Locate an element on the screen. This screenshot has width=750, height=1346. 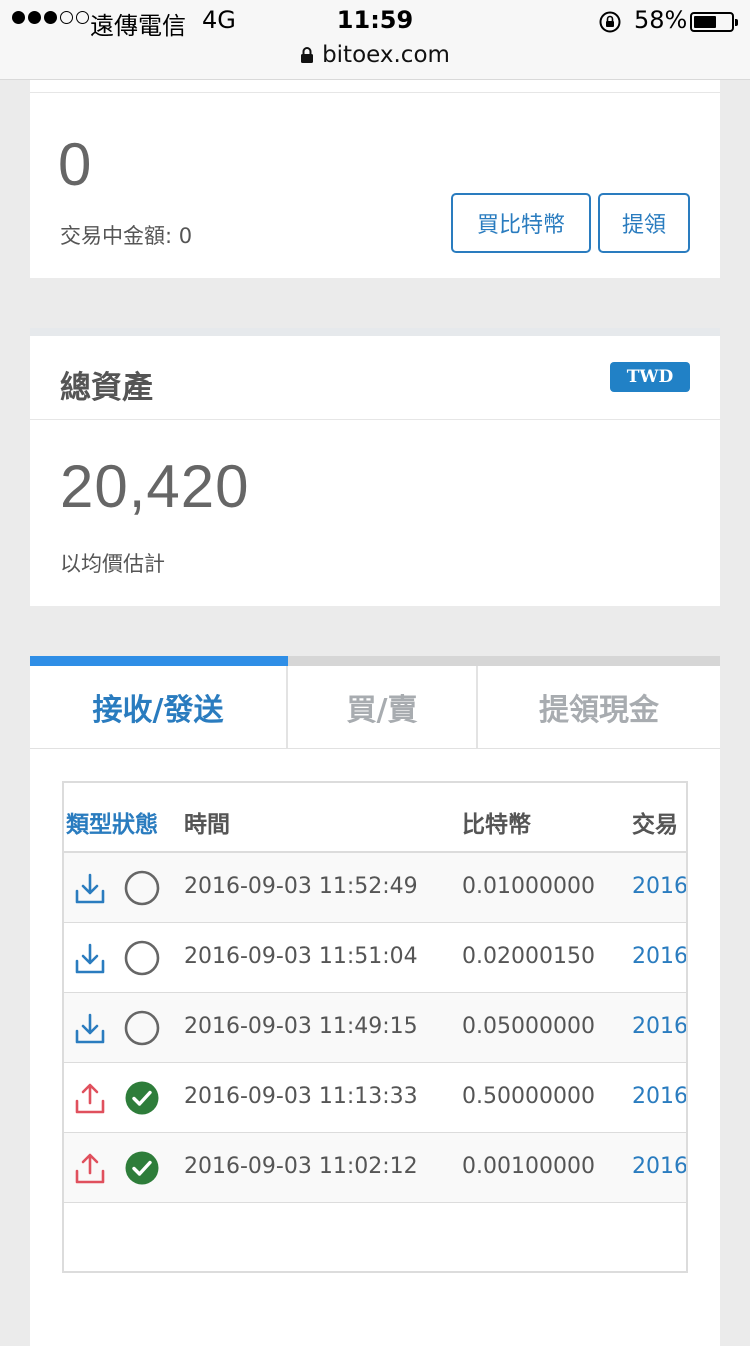
tab-bar: 接收/發送 買/賣 提領現金 is located at coordinates (375, 707).